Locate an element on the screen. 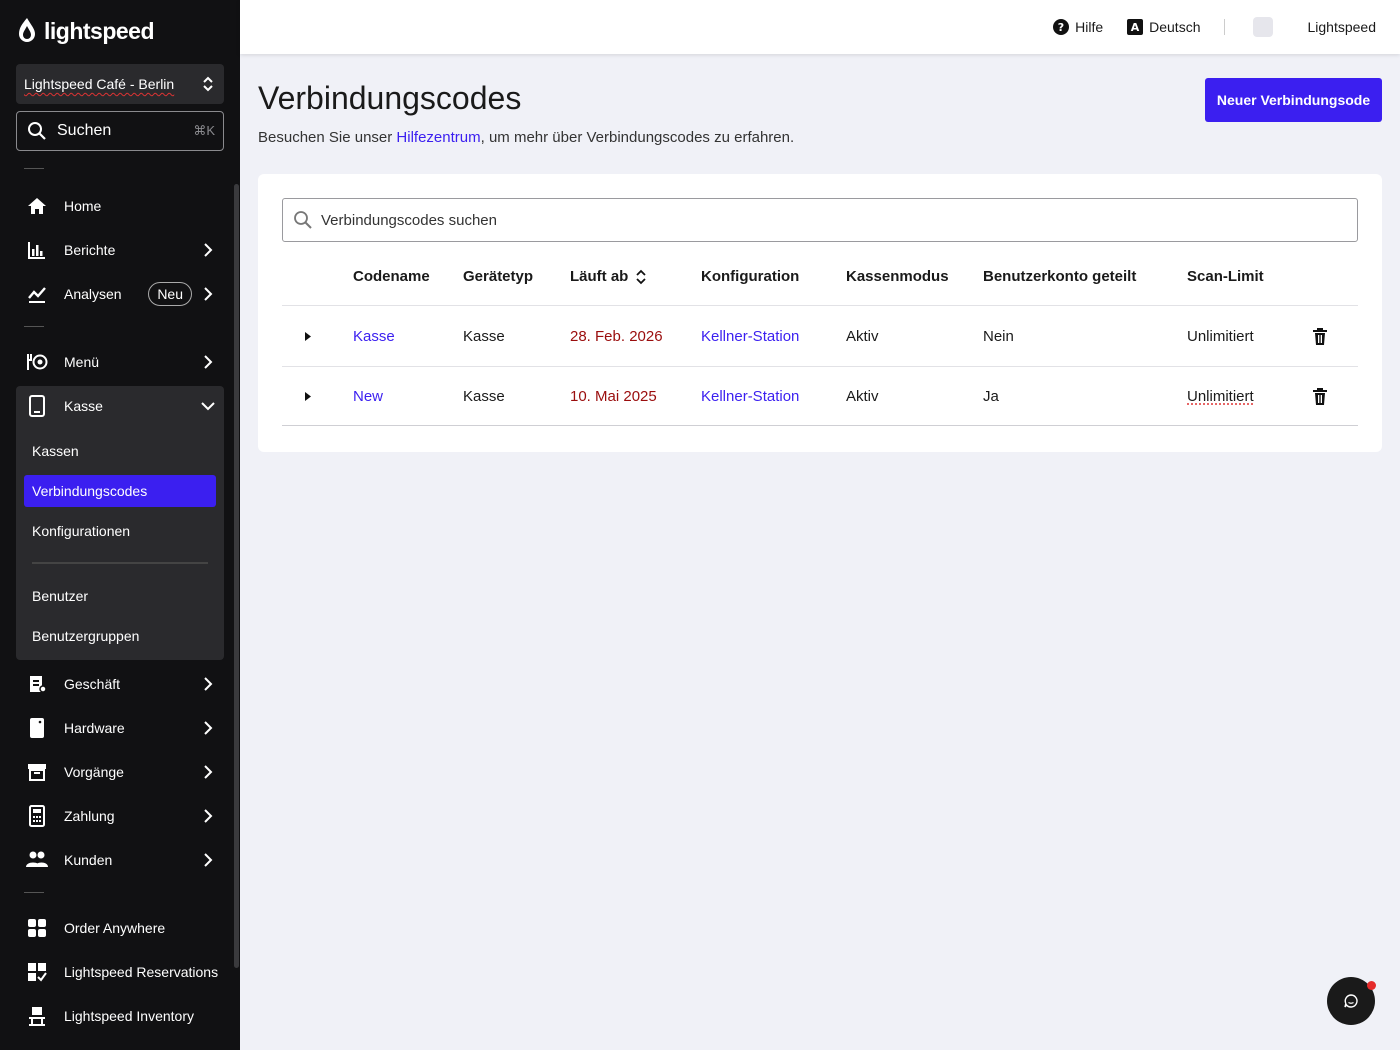 This screenshot has width=1400, height=1050. sidebar-item-vorgaenge: Vorgänge is located at coordinates (120, 772).